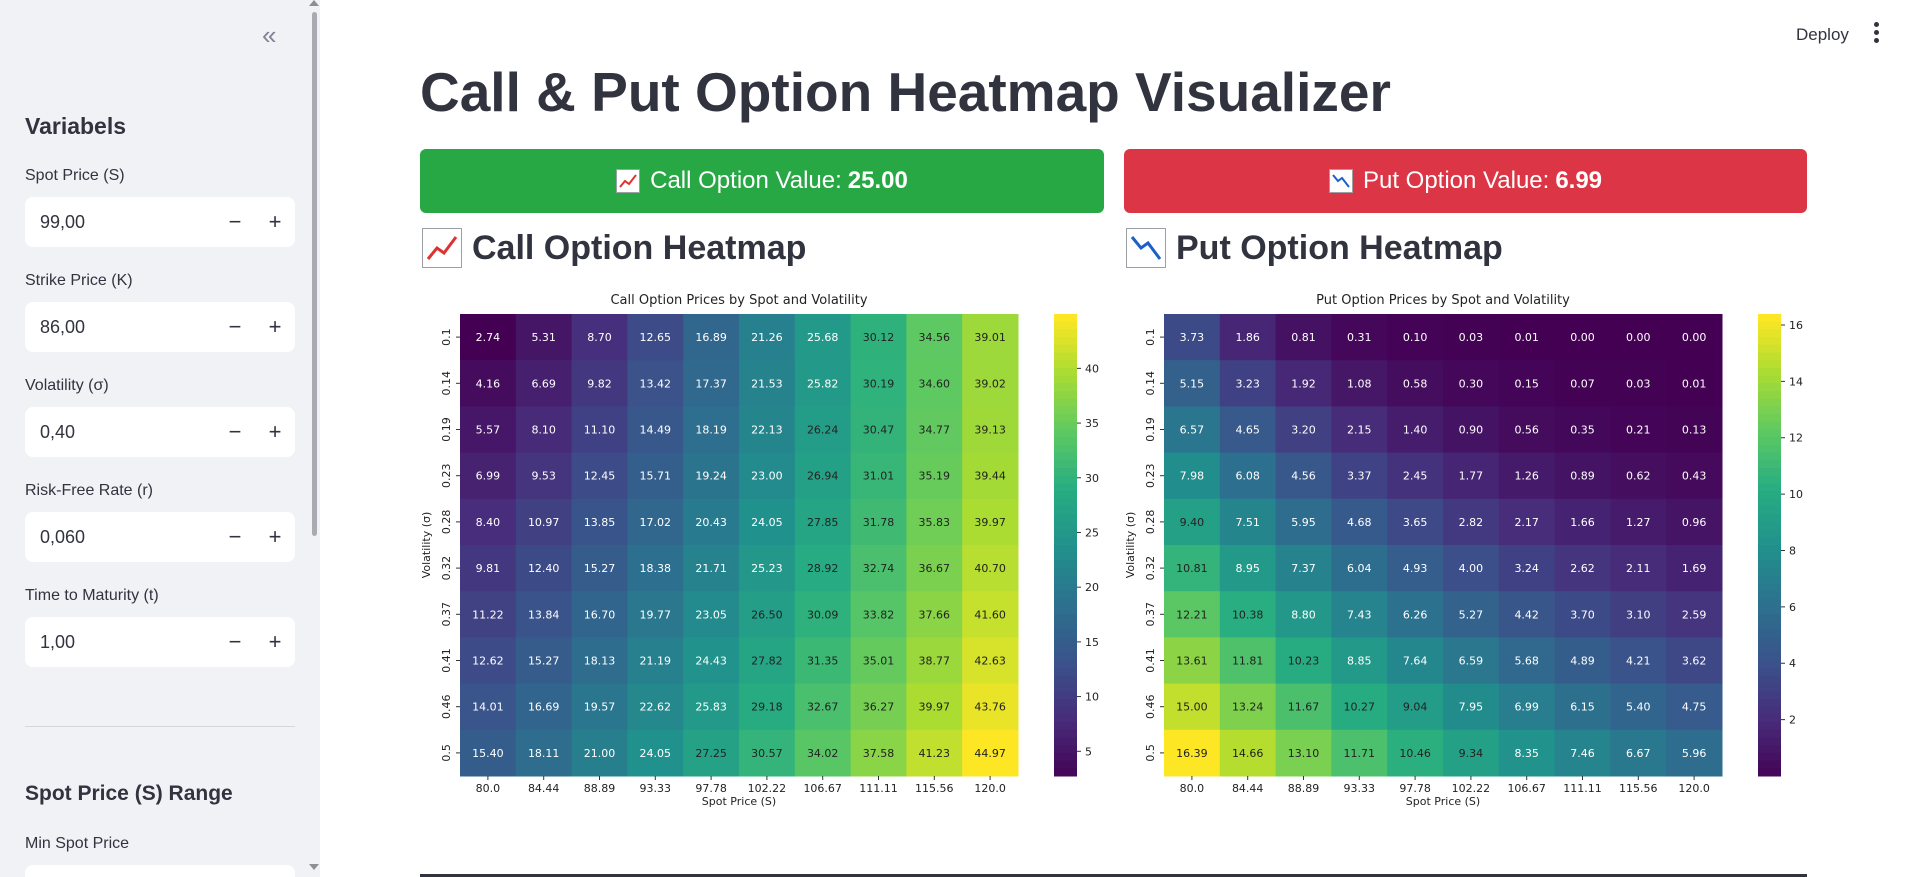 This screenshot has width=1920, height=877. Describe the element at coordinates (269, 35) in the screenshot. I see `collapse-sidebar-icon: «` at that location.